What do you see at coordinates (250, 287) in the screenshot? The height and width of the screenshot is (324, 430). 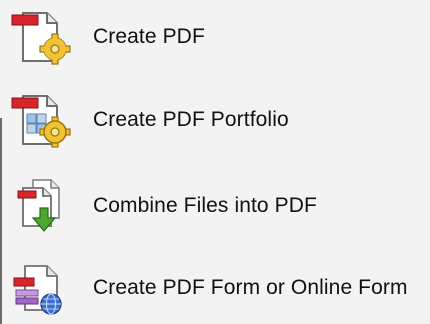 I see `menu-item-label: Create PDF Form or Online Form` at bounding box center [250, 287].